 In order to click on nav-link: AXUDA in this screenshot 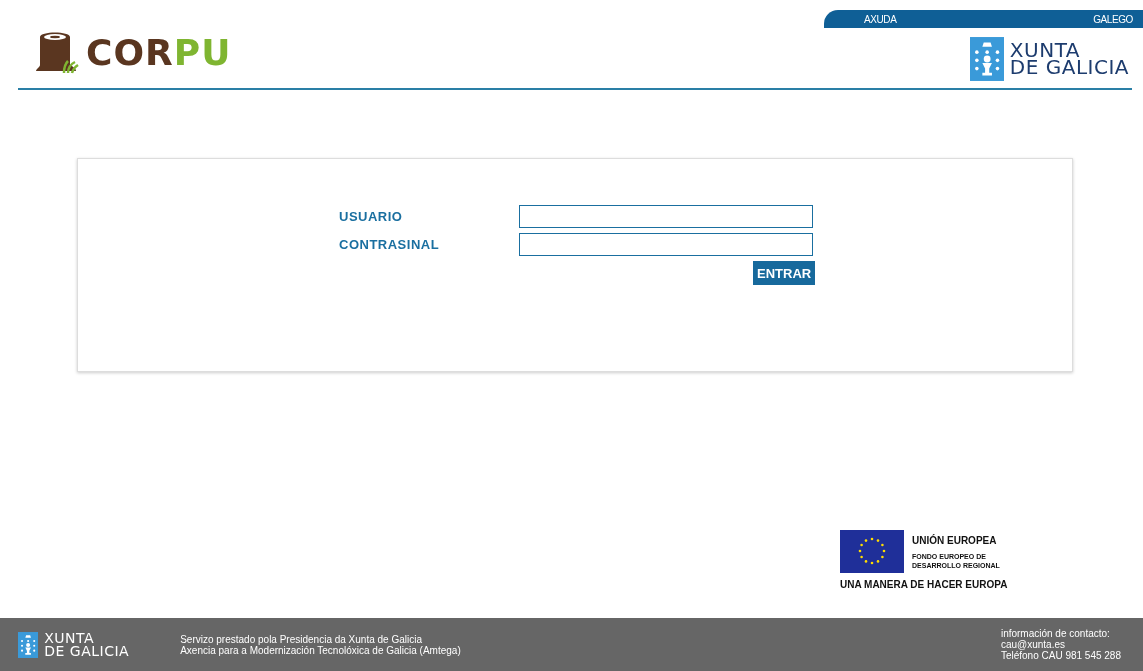, I will do `click(880, 19)`.